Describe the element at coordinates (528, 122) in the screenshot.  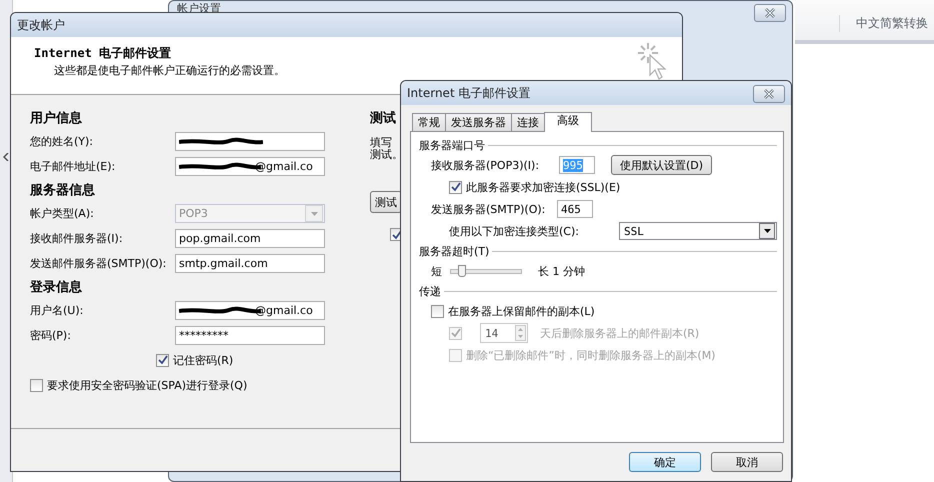
I see `tab: 连接` at that location.